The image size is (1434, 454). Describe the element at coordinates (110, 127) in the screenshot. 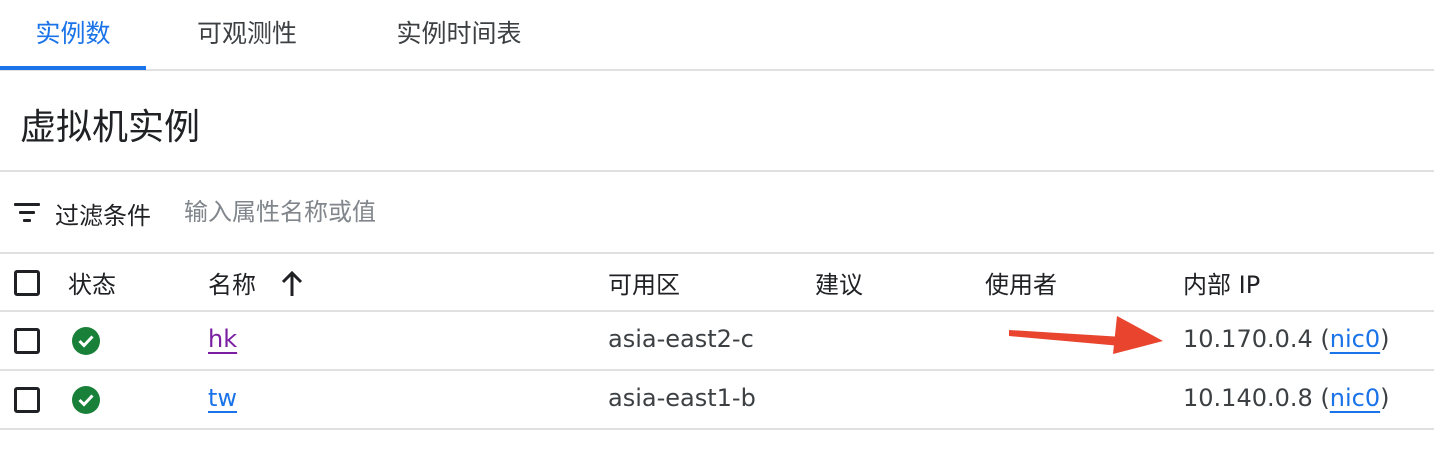

I see `page-title: 虚拟机实例` at that location.